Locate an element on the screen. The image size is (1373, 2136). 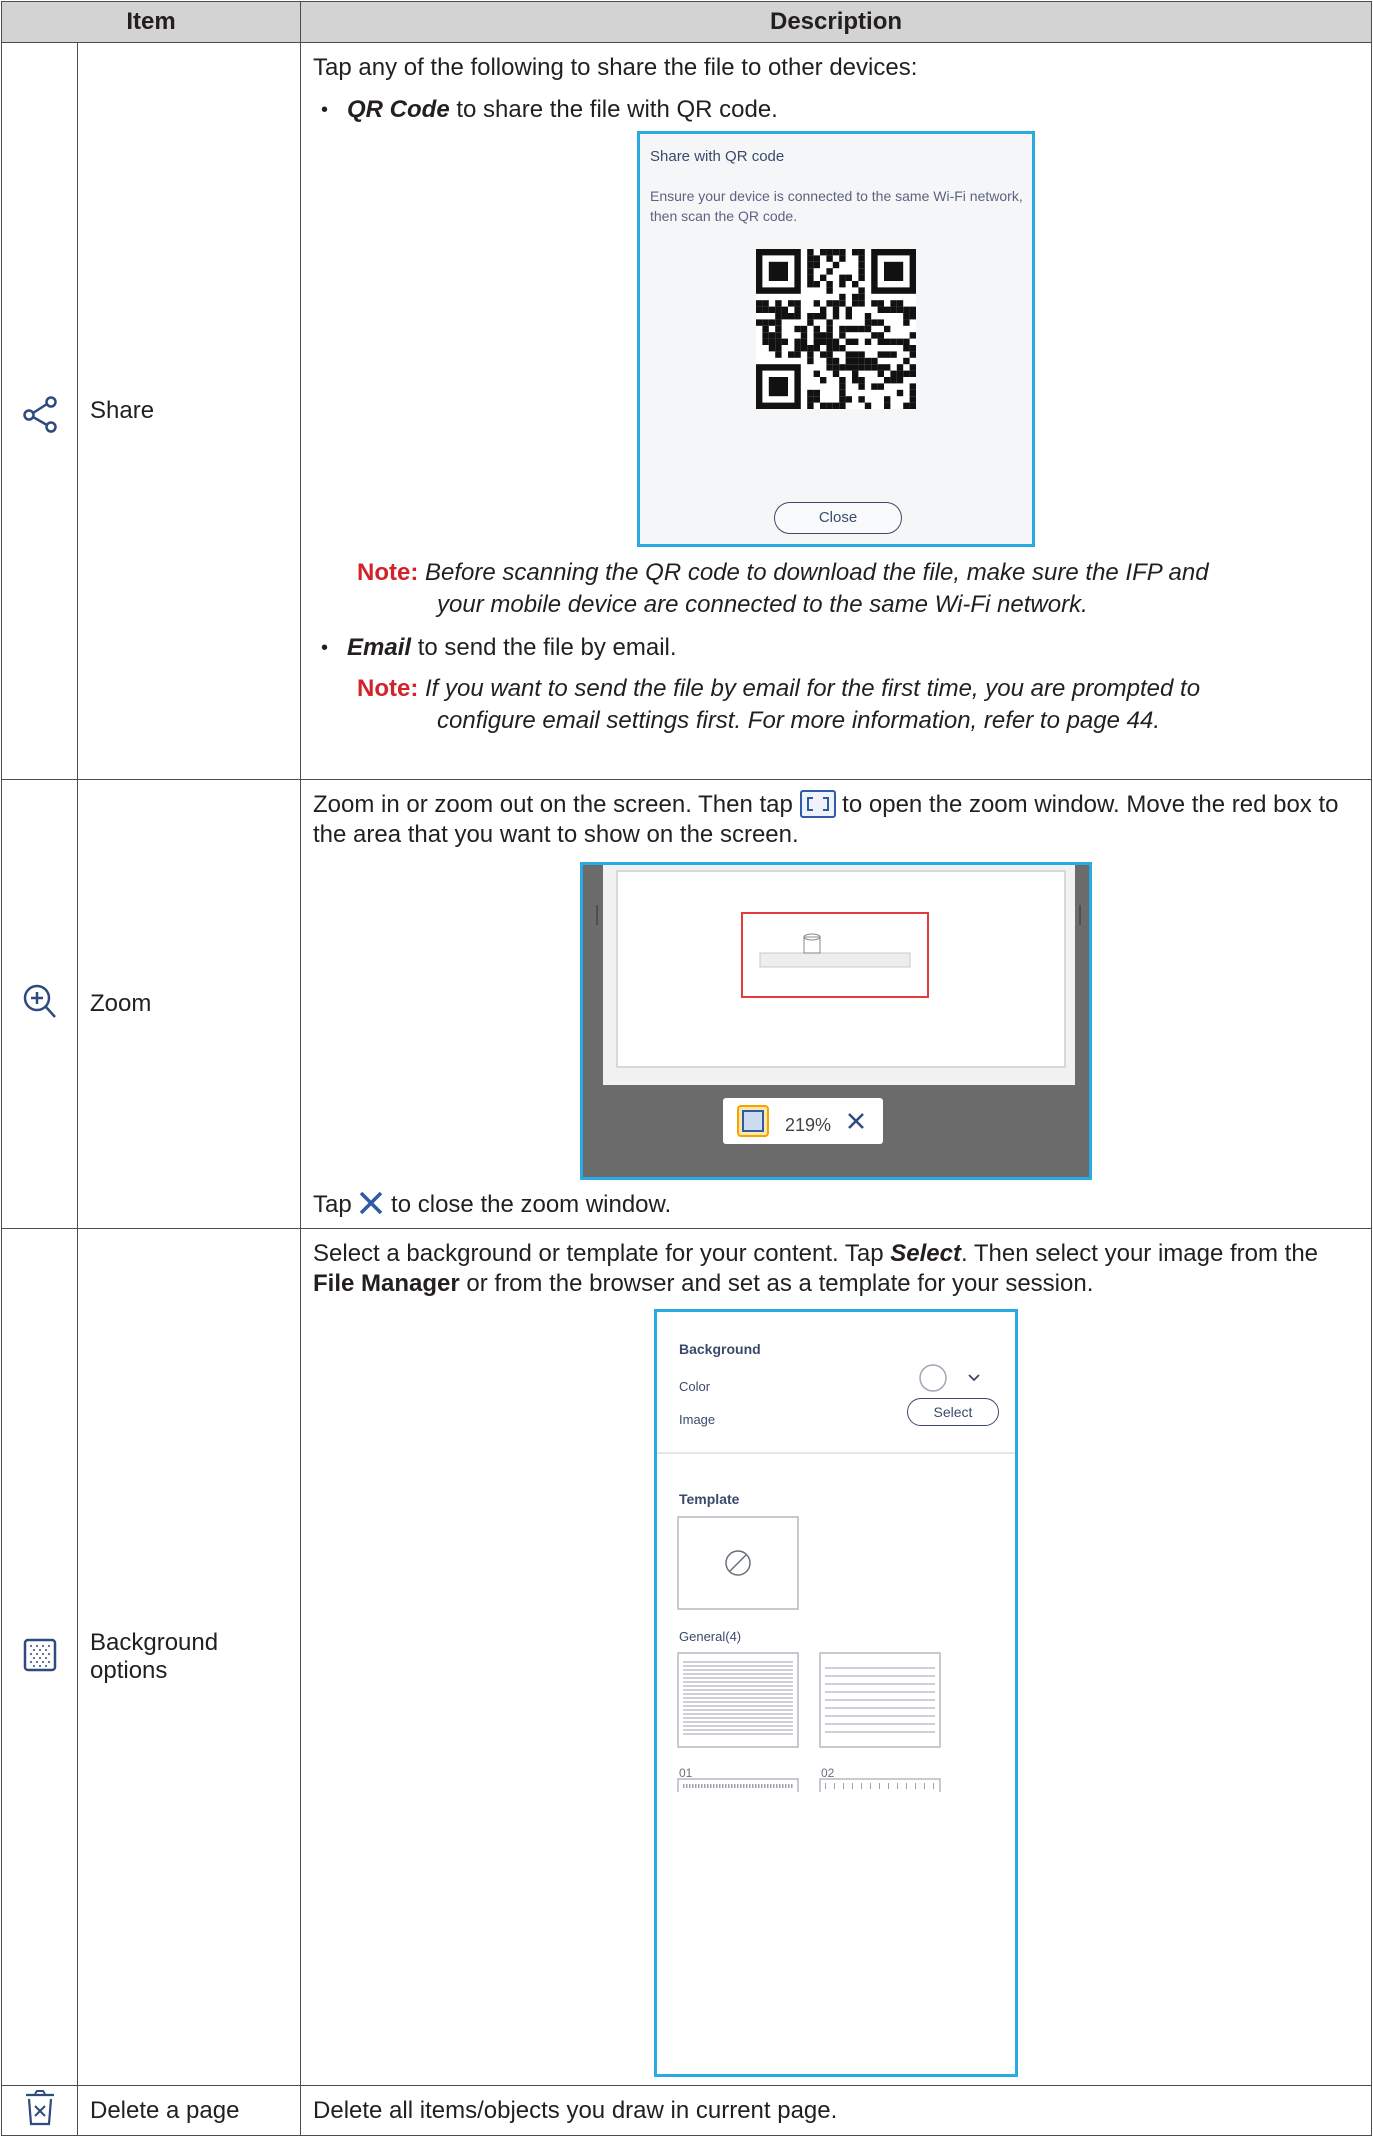
panel-template-title: Template is located at coordinates (709, 1499).